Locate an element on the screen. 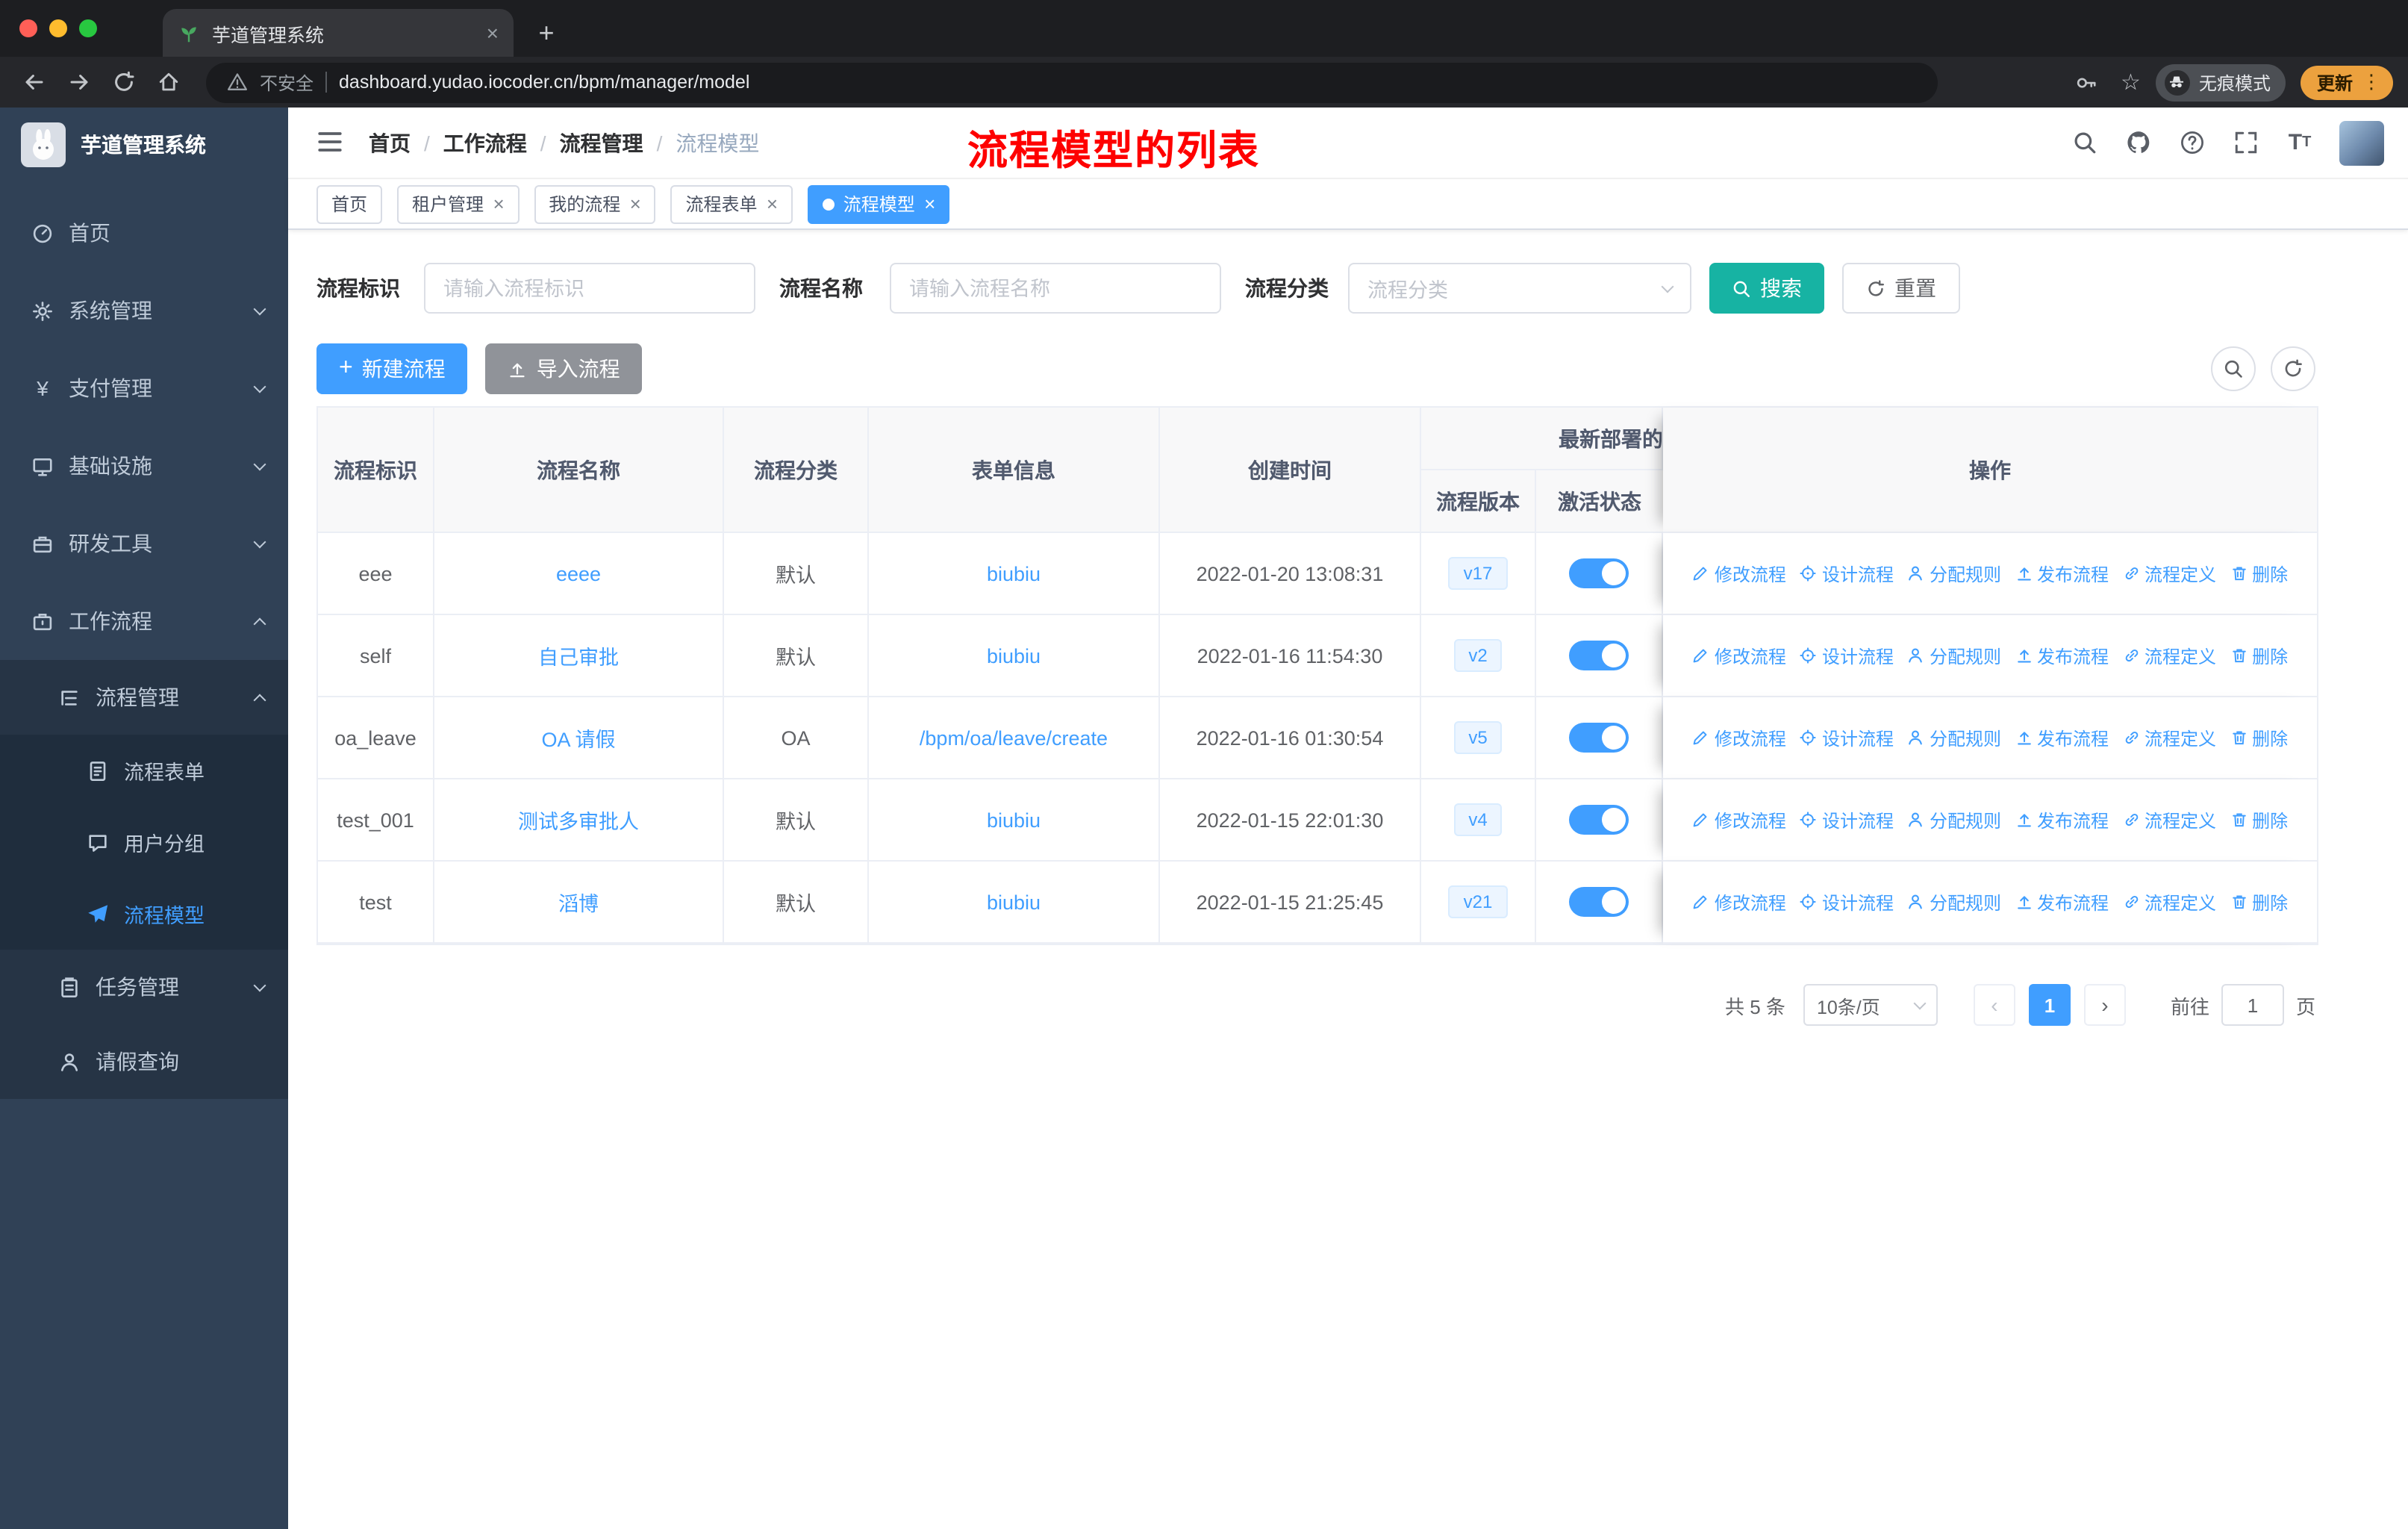  tag-tenant-management: 租户管理 × is located at coordinates (458, 203).